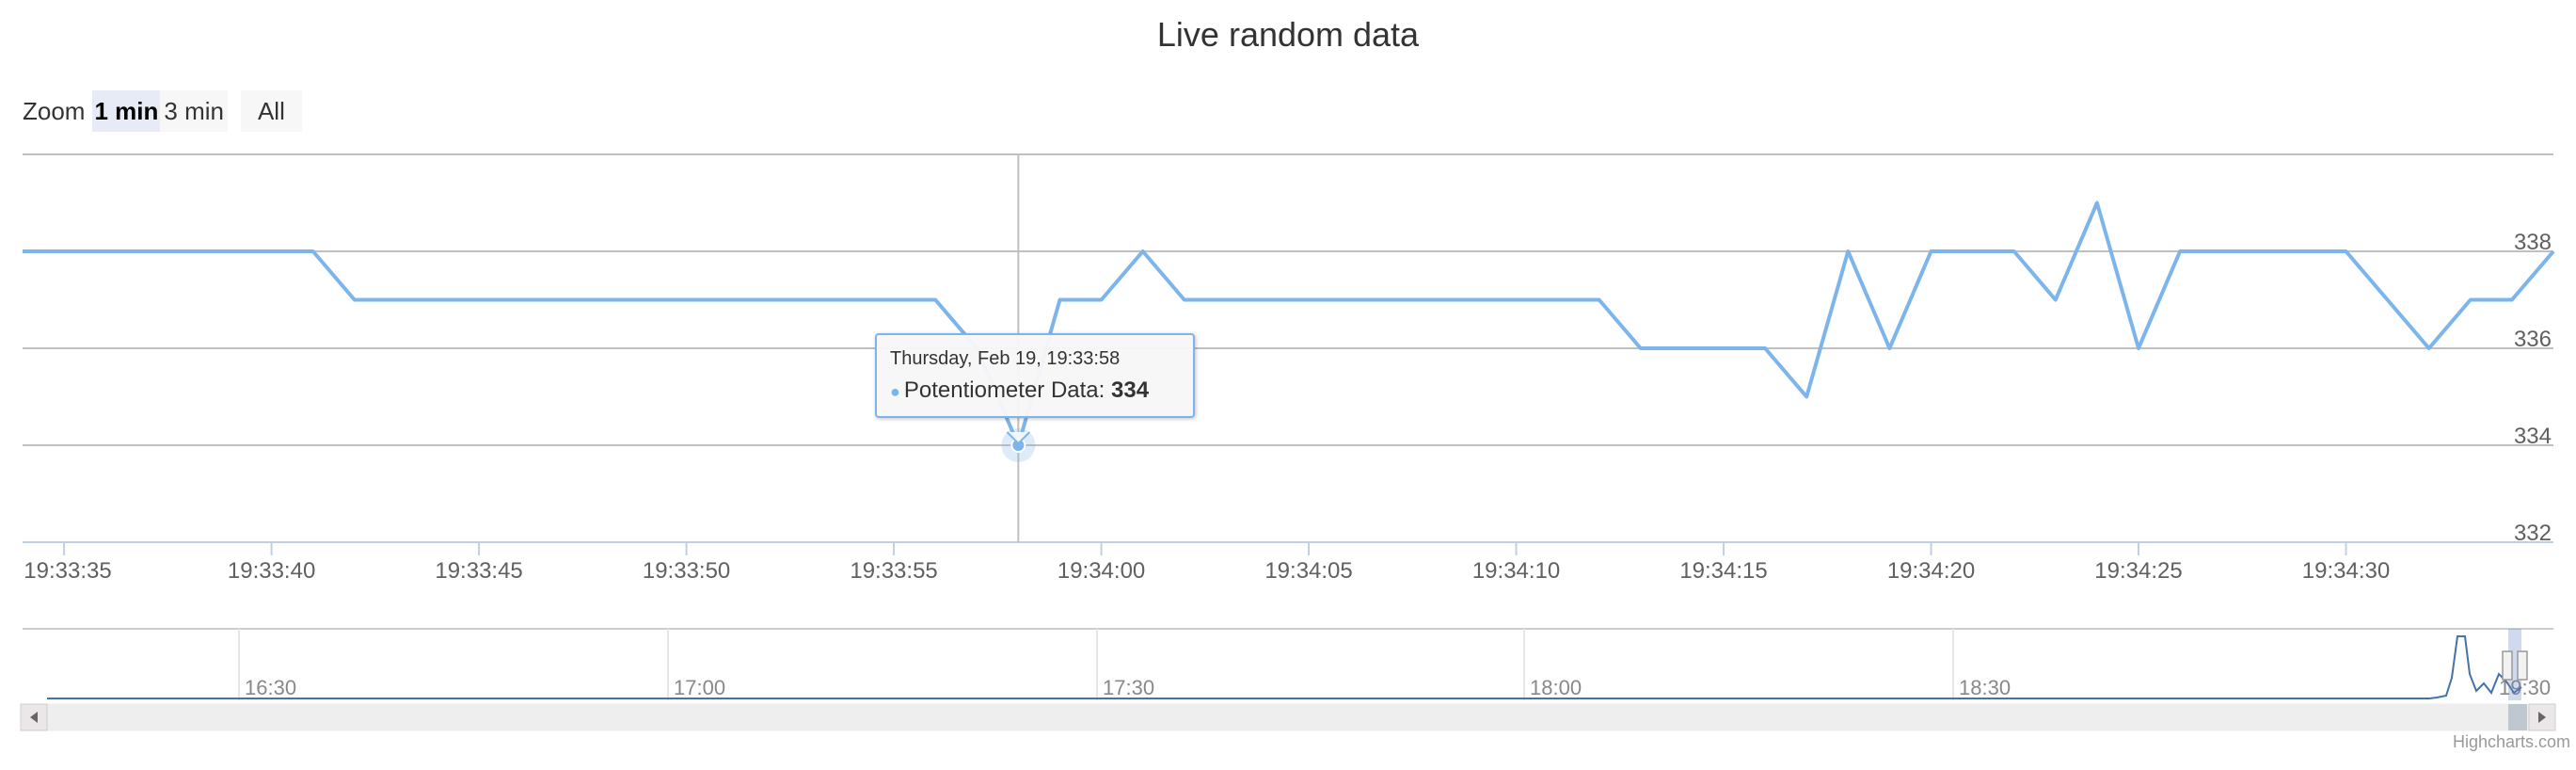 The image size is (2576, 770). I want to click on y-tick-label: 334, so click(2533, 436).